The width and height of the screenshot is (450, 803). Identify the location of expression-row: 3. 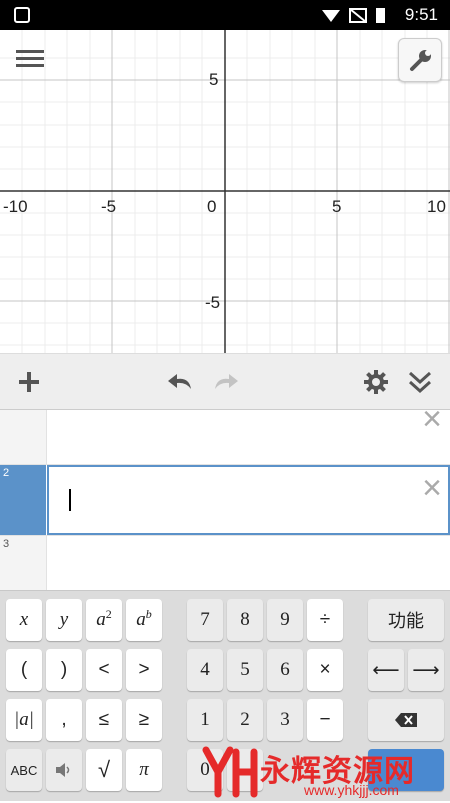
(225, 562).